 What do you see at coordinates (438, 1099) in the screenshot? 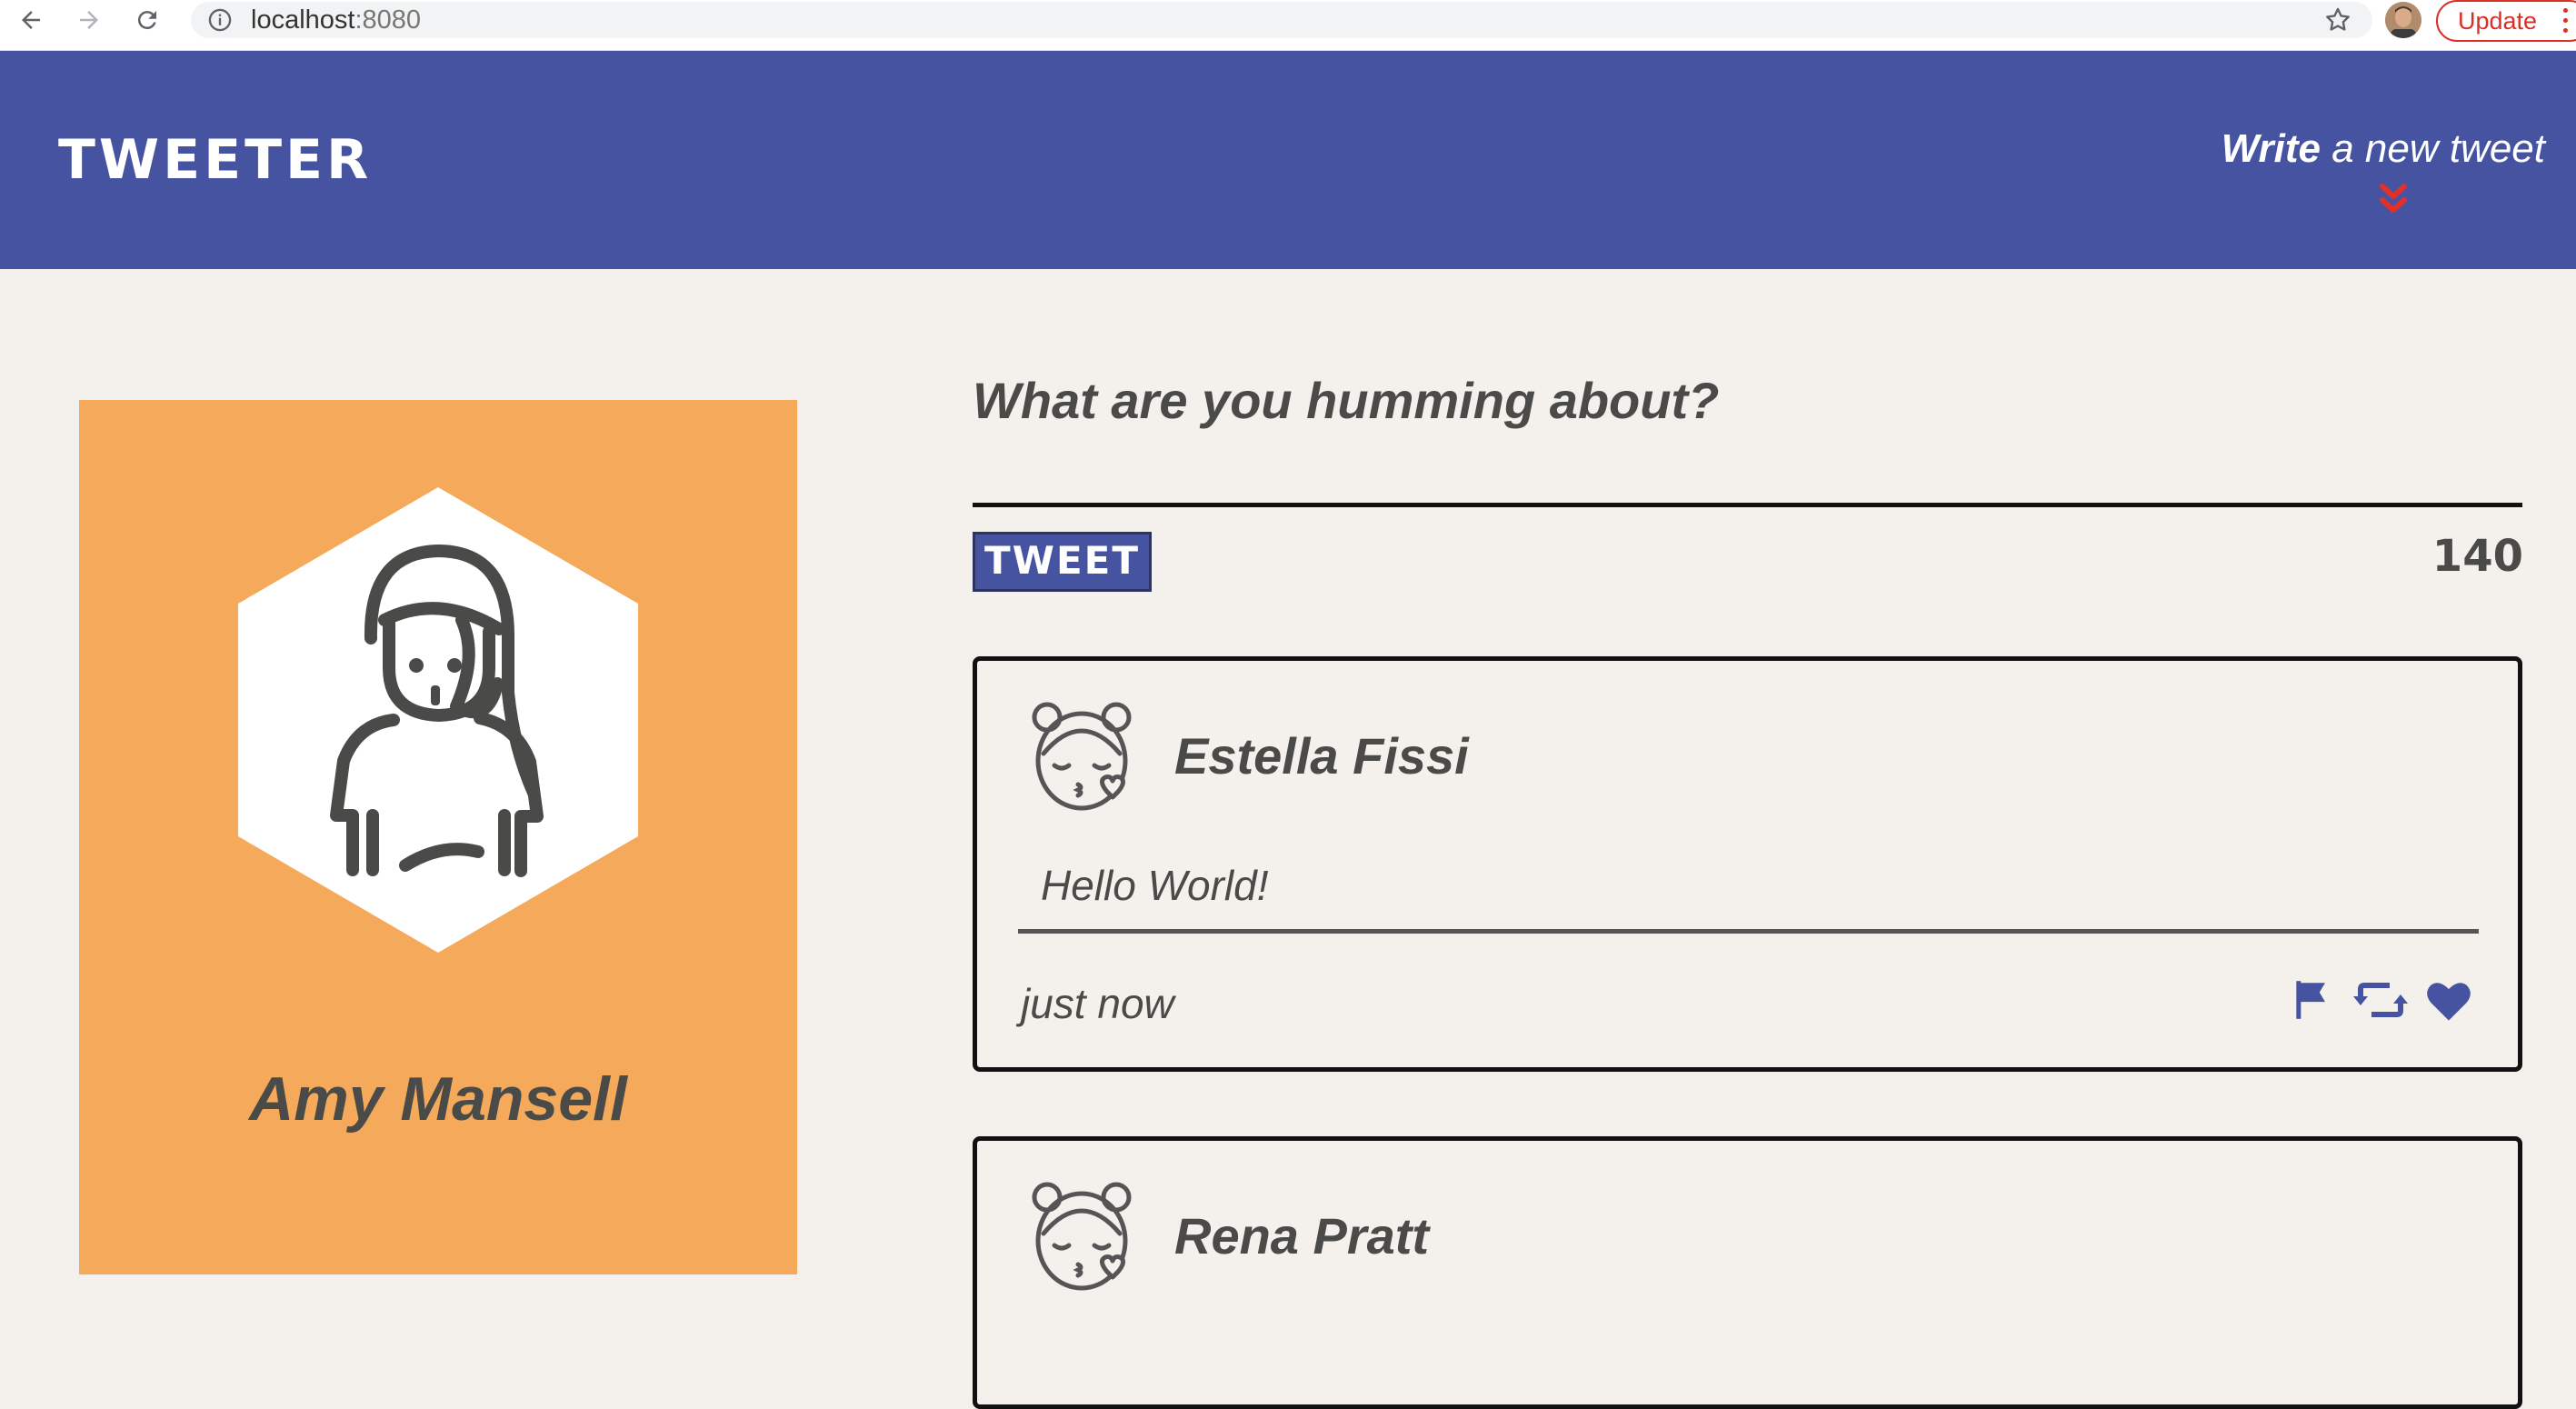
I see `profile-name: Amy Mansell` at bounding box center [438, 1099].